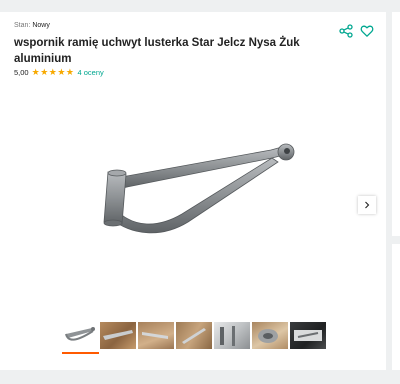  I want to click on rating-row: 5,00 ★ ★ ★ ★ ★ 4 oceny, so click(59, 72).